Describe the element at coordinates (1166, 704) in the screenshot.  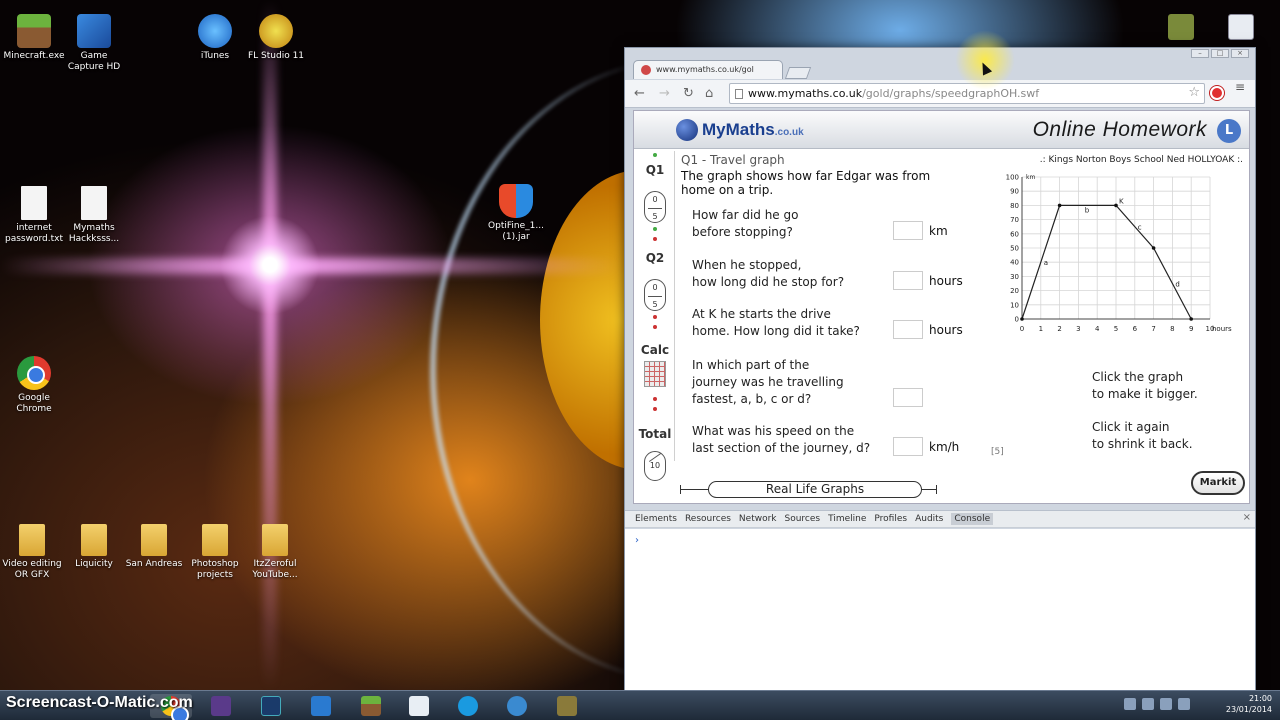
I see `tray-flag-icon` at that location.